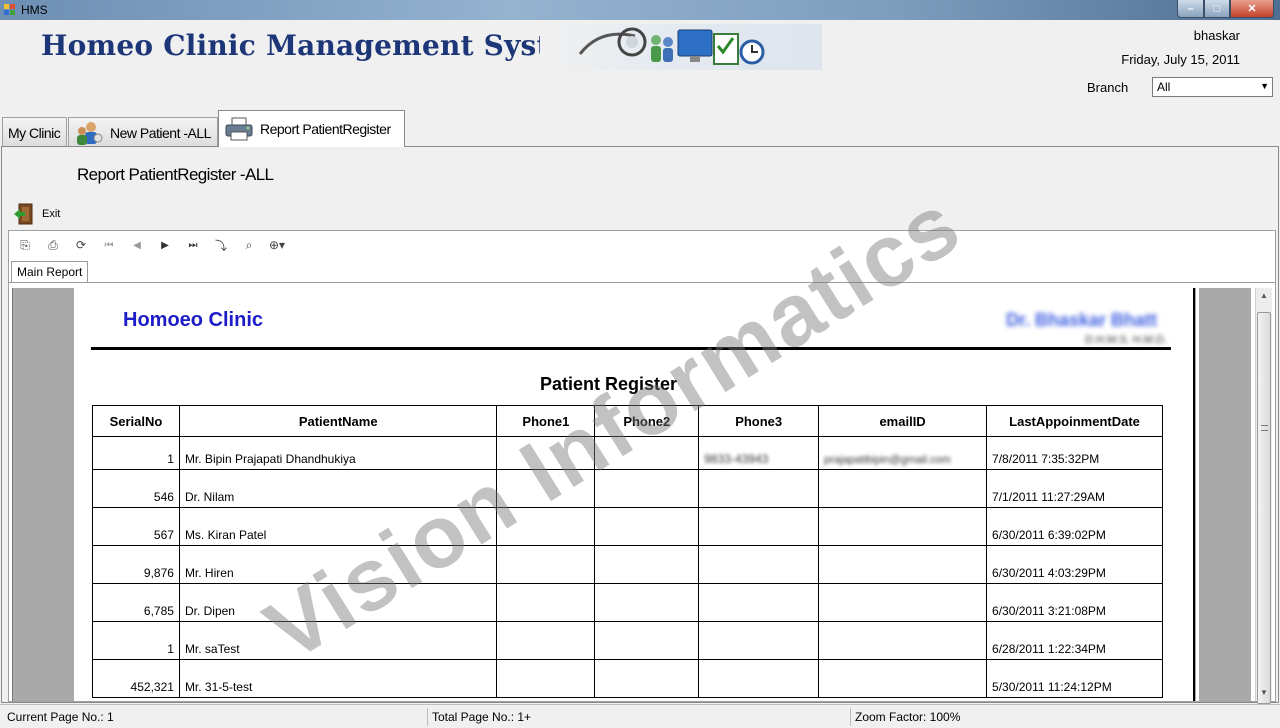  What do you see at coordinates (325, 129) in the screenshot?
I see `tab-label: Report PatientRegister` at bounding box center [325, 129].